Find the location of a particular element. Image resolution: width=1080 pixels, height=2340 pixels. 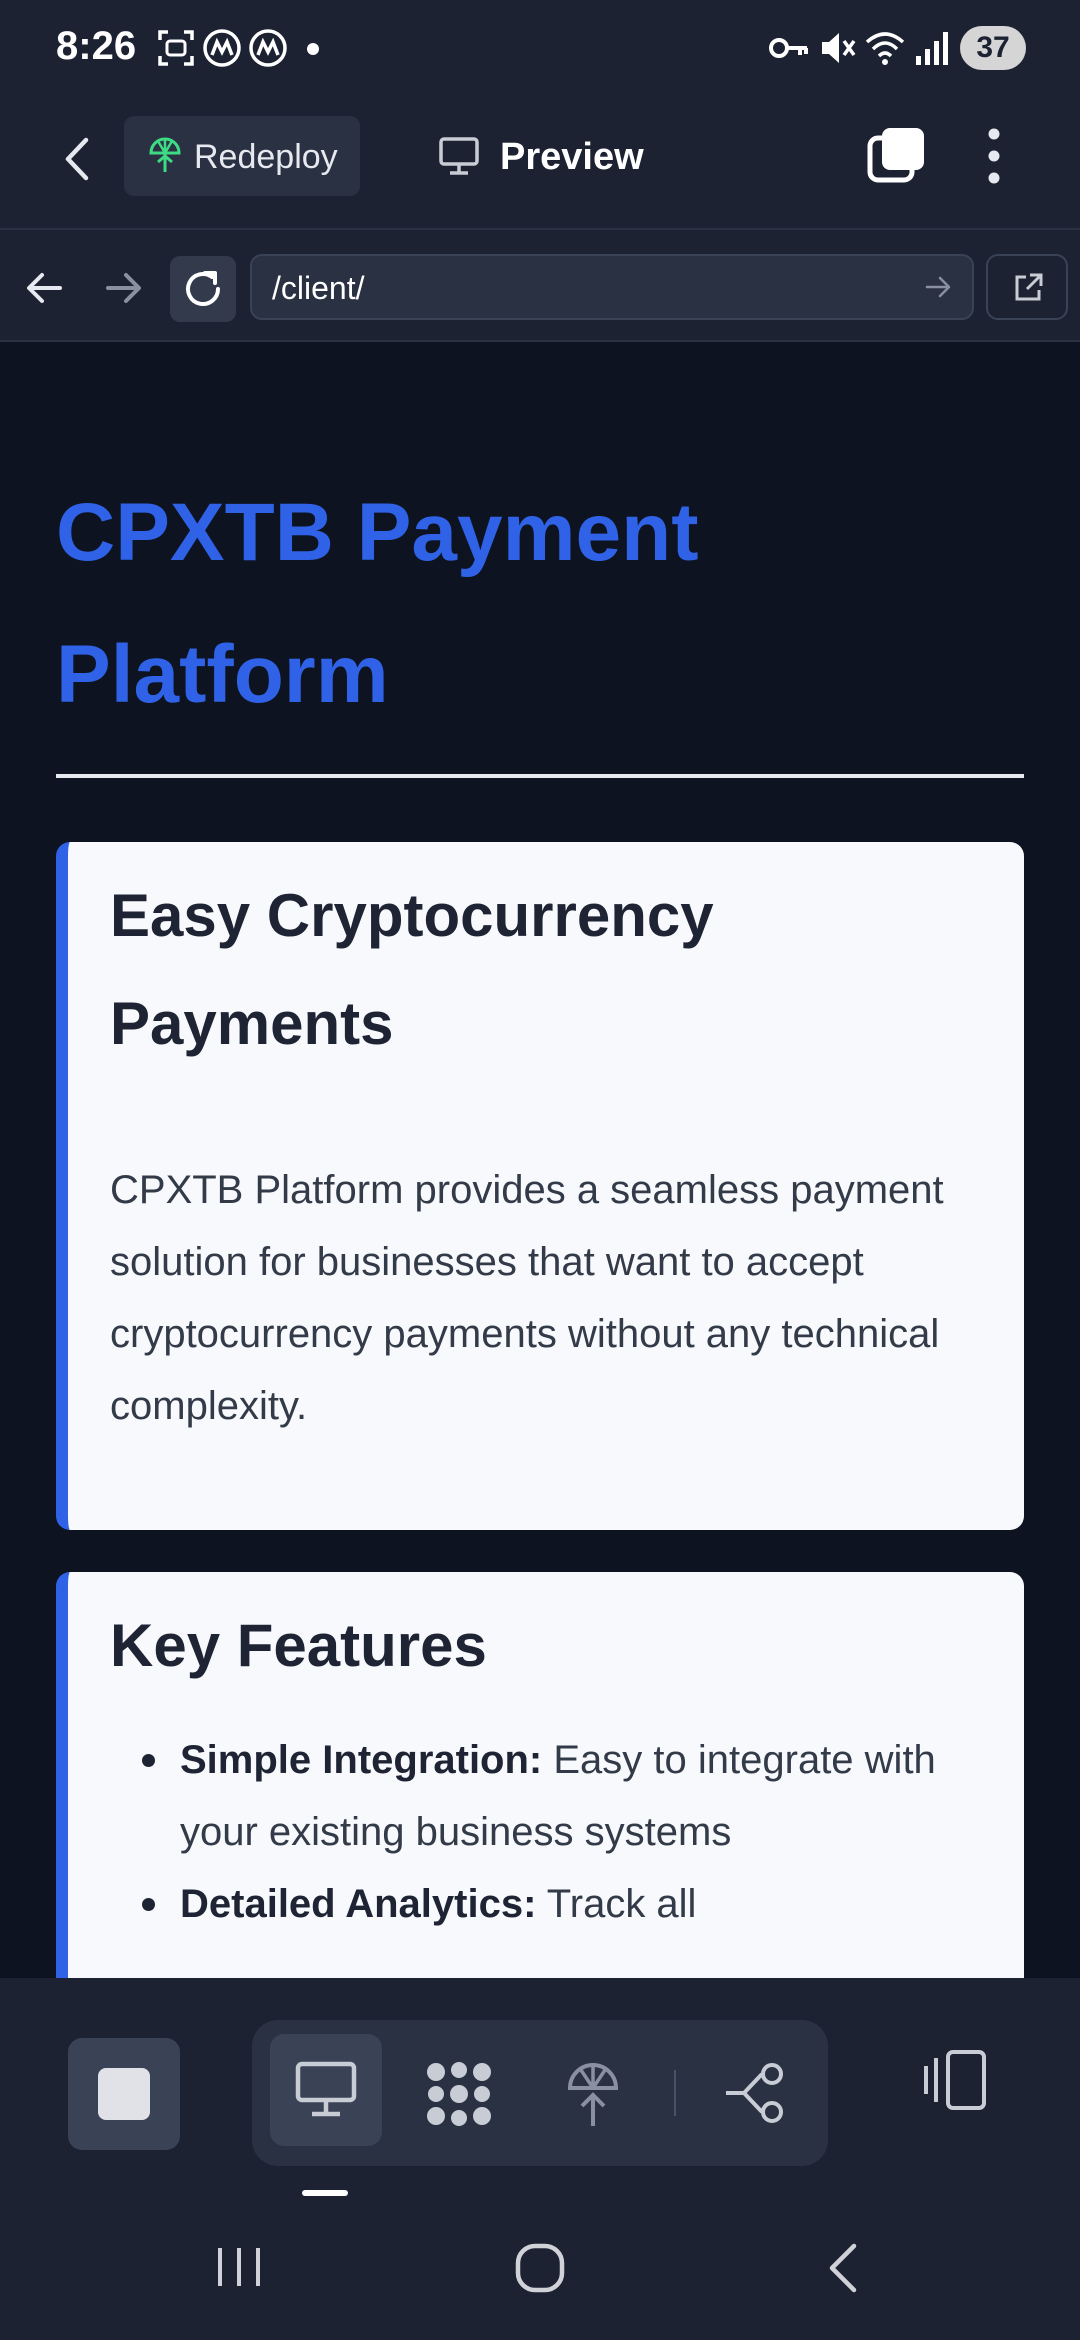

bottom-toolbar is located at coordinates (540, 2089).